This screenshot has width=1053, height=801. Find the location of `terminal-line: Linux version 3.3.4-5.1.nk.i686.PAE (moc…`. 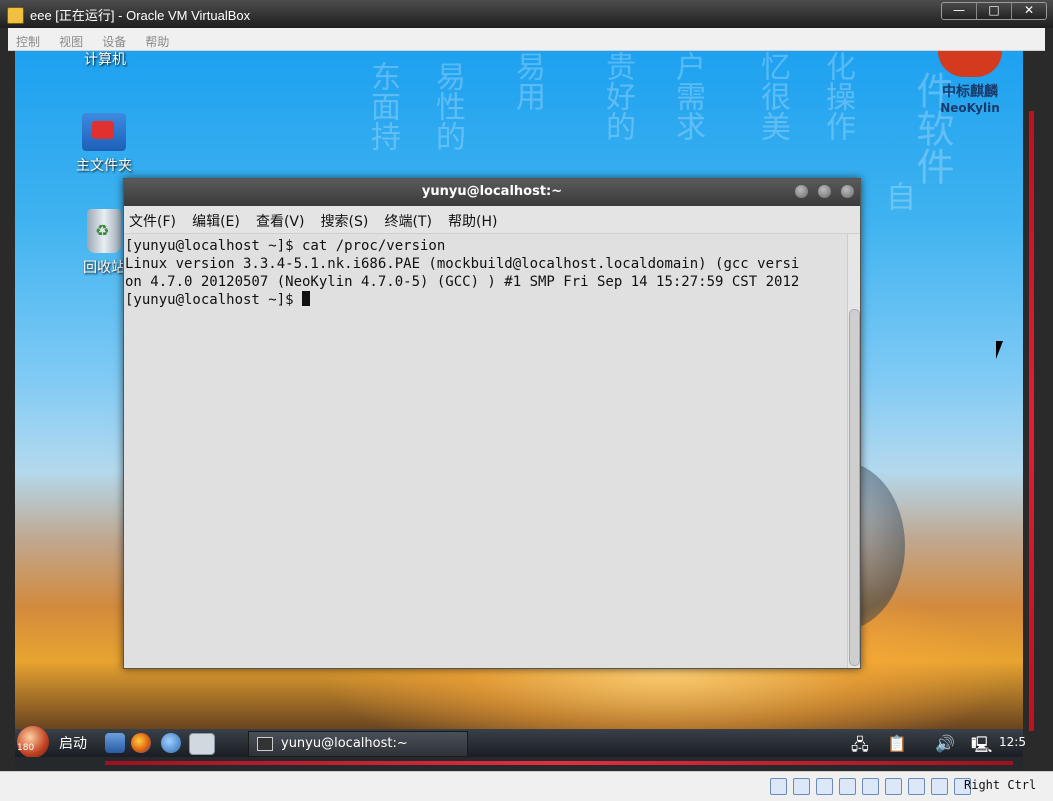

terminal-line: Linux version 3.3.4-5.1.nk.i686.PAE (moc… is located at coordinates (462, 264).